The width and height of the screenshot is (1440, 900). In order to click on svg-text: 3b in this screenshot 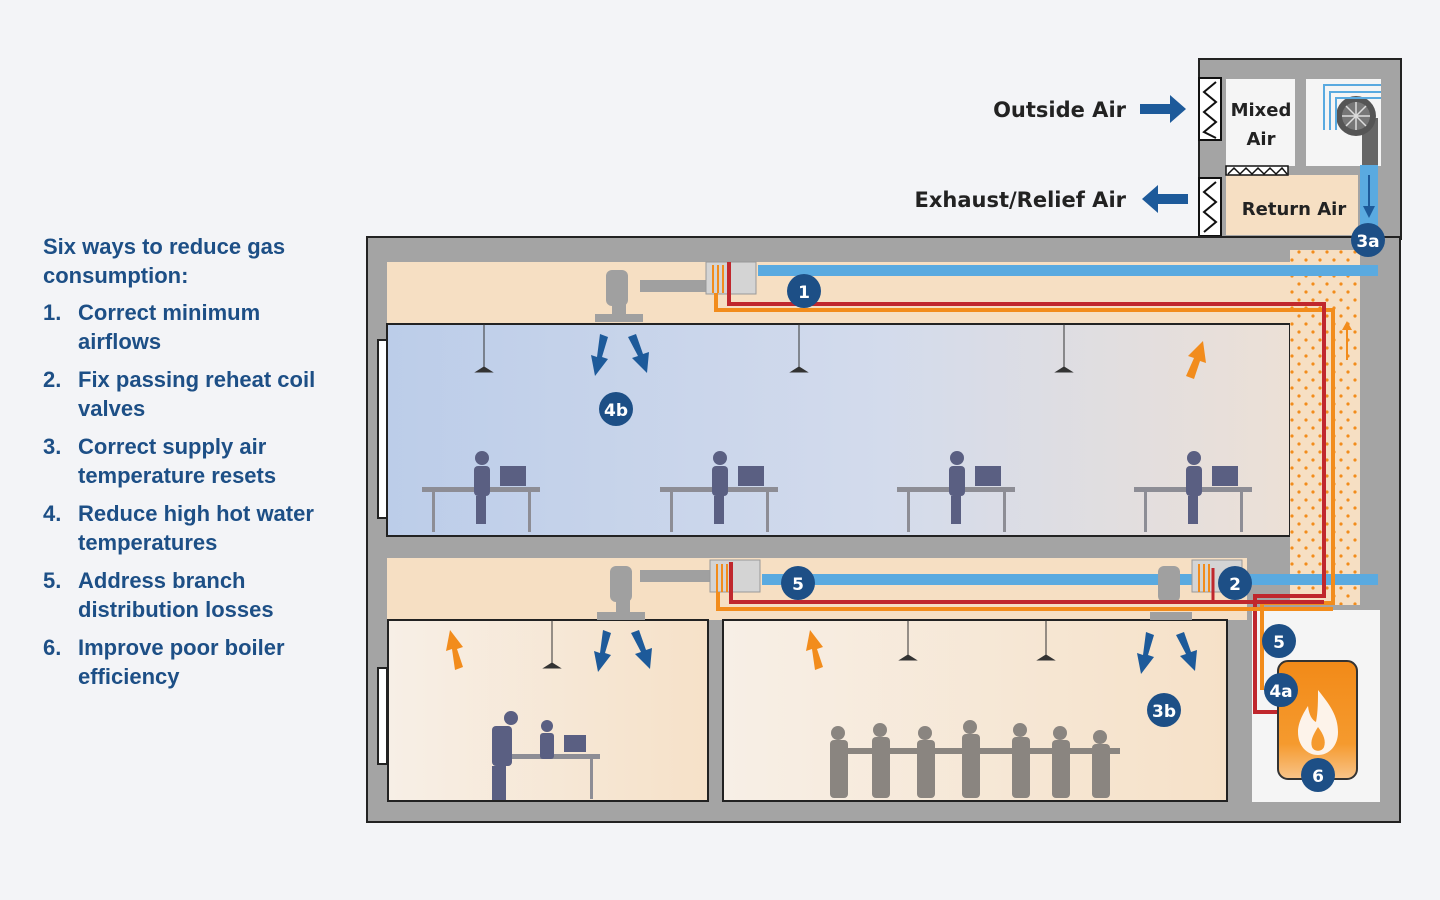, I will do `click(1164, 712)`.